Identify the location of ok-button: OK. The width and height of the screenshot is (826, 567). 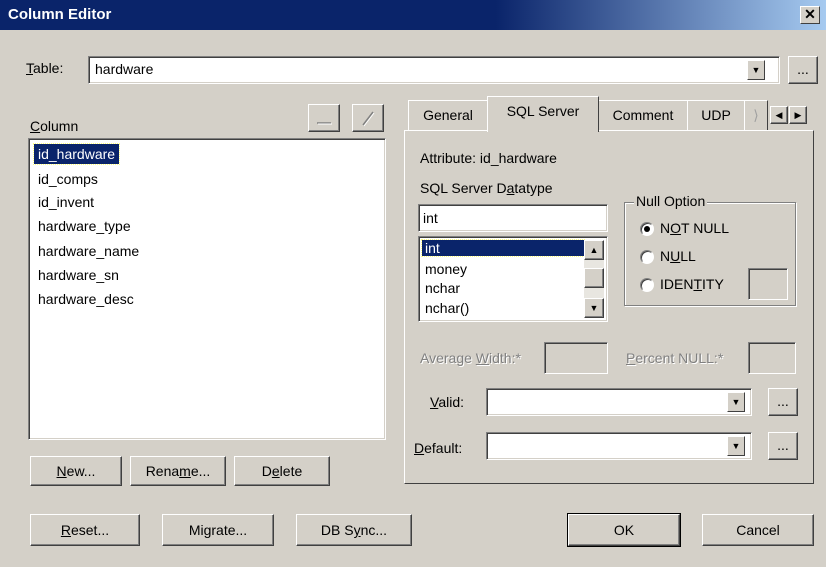
(624, 530).